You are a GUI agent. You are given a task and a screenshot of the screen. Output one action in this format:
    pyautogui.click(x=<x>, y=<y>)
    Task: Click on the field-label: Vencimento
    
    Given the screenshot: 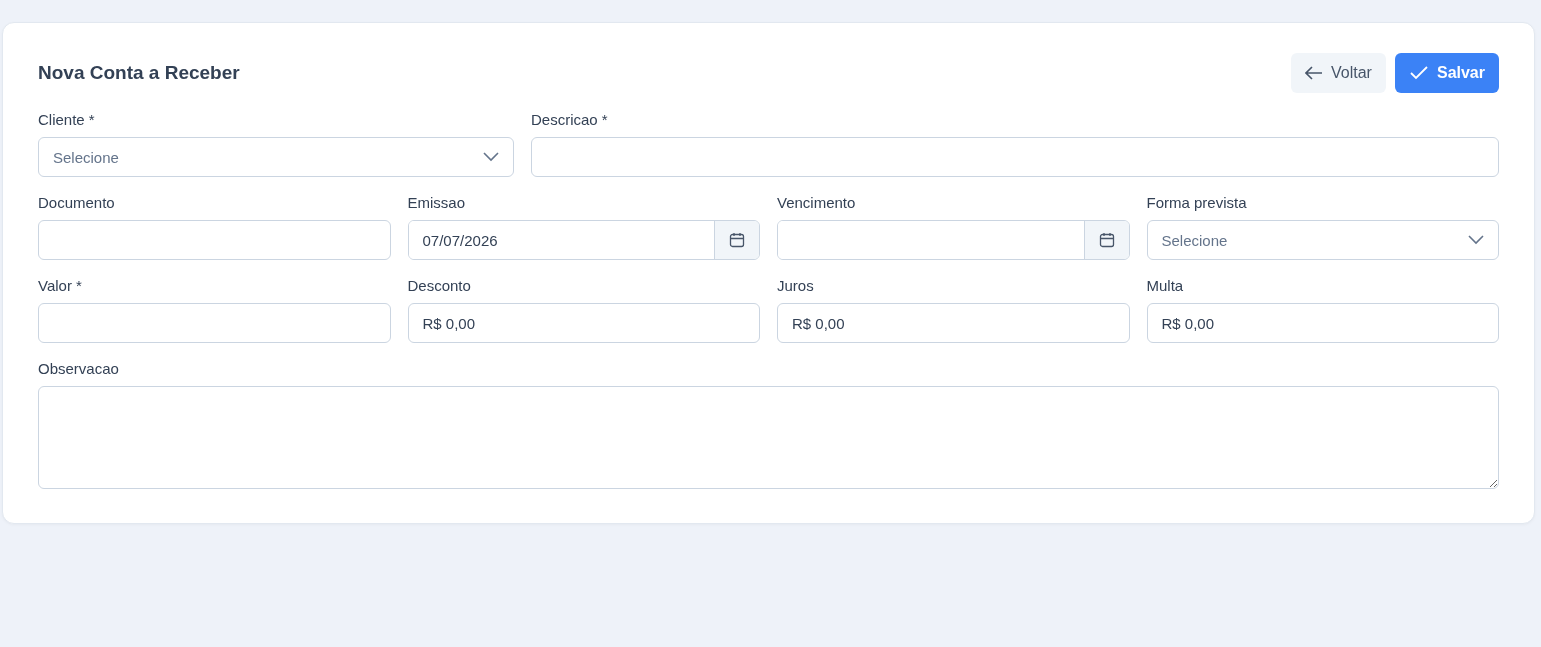 What is the action you would take?
    pyautogui.click(x=816, y=202)
    